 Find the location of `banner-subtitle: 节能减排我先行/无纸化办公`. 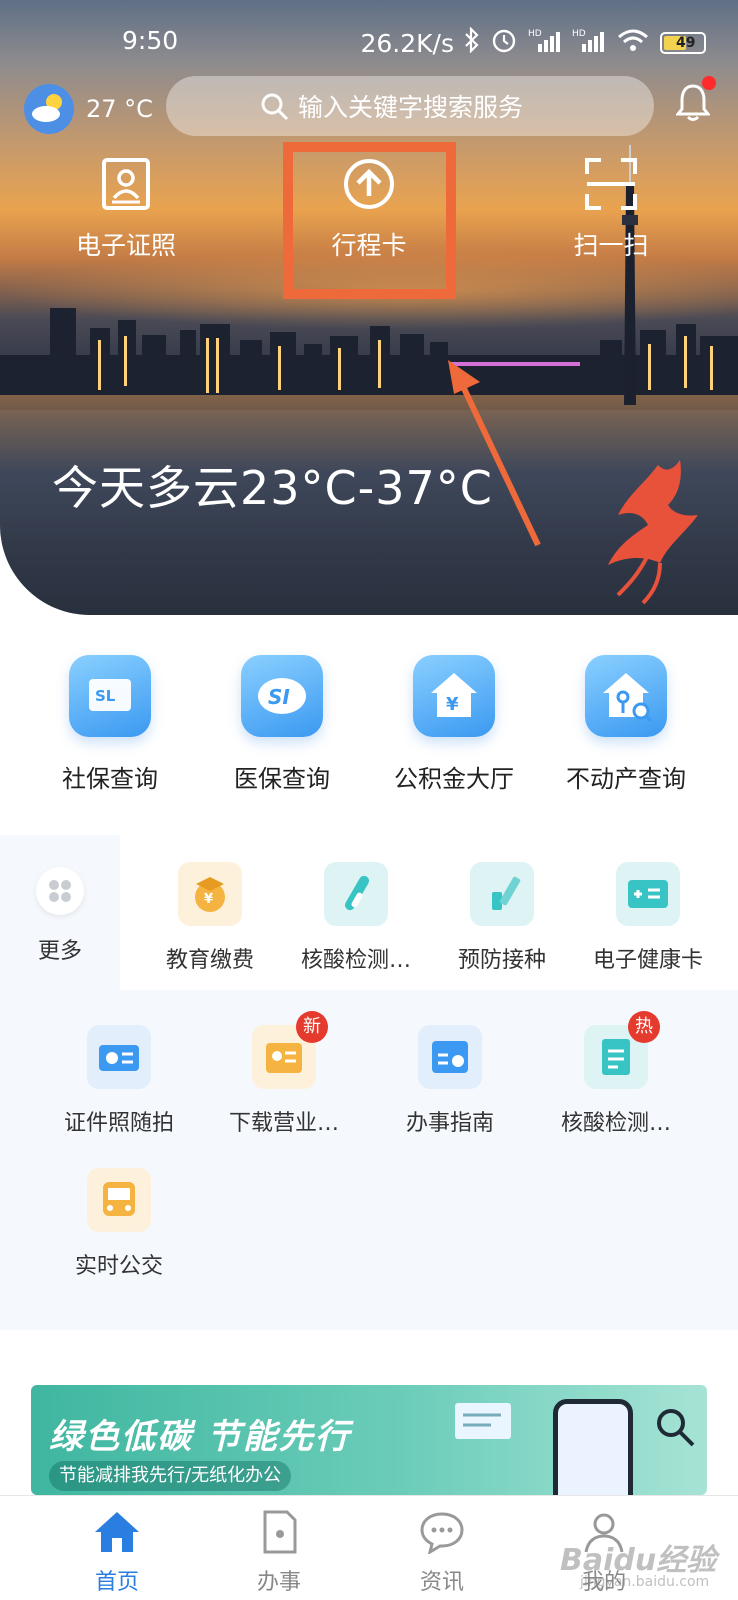

banner-subtitle: 节能减排我先行/无纸化办公 is located at coordinates (170, 1476).